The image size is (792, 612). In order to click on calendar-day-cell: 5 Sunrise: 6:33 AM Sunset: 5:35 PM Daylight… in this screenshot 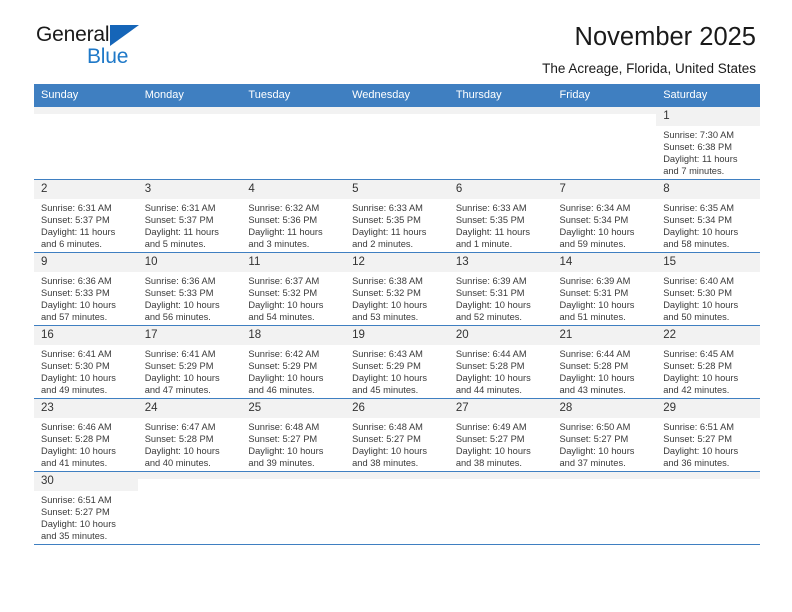, I will do `click(397, 216)`.